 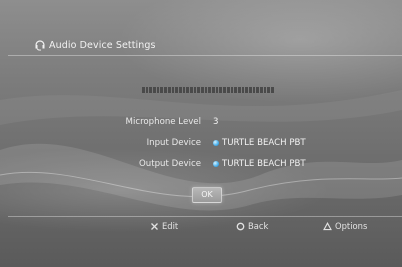 I want to click on input-device-row: Input Device TURTLE BEACH PBT, so click(x=201, y=145).